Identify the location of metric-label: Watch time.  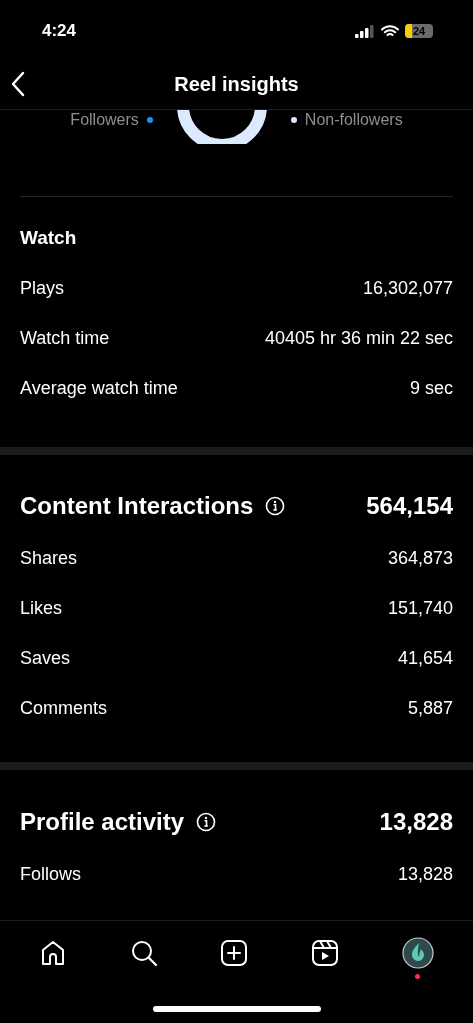
(65, 338).